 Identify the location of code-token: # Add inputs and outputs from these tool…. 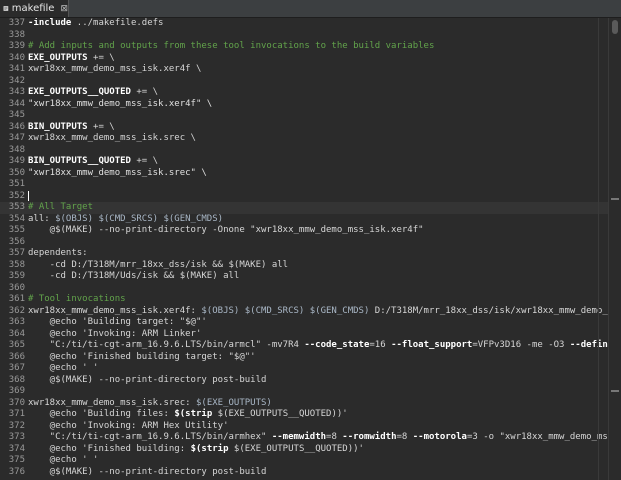
(231, 46).